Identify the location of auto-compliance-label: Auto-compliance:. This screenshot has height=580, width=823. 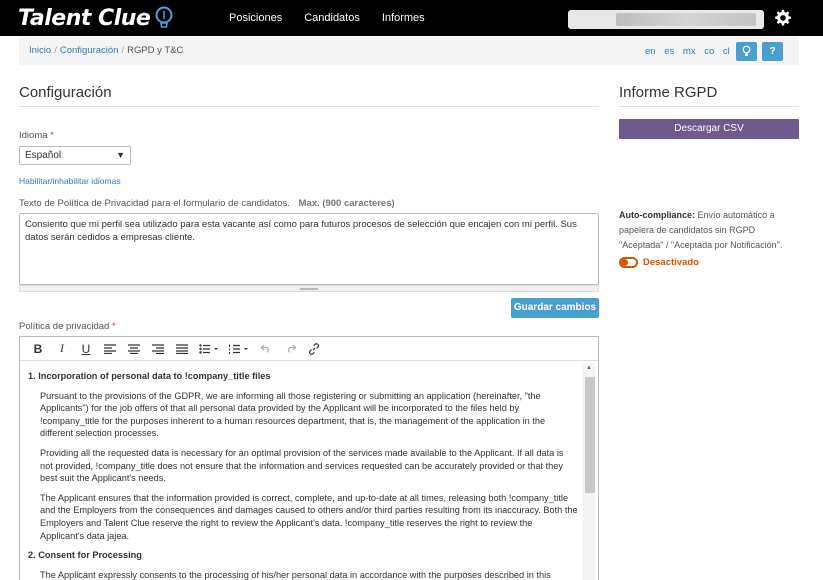
(657, 215).